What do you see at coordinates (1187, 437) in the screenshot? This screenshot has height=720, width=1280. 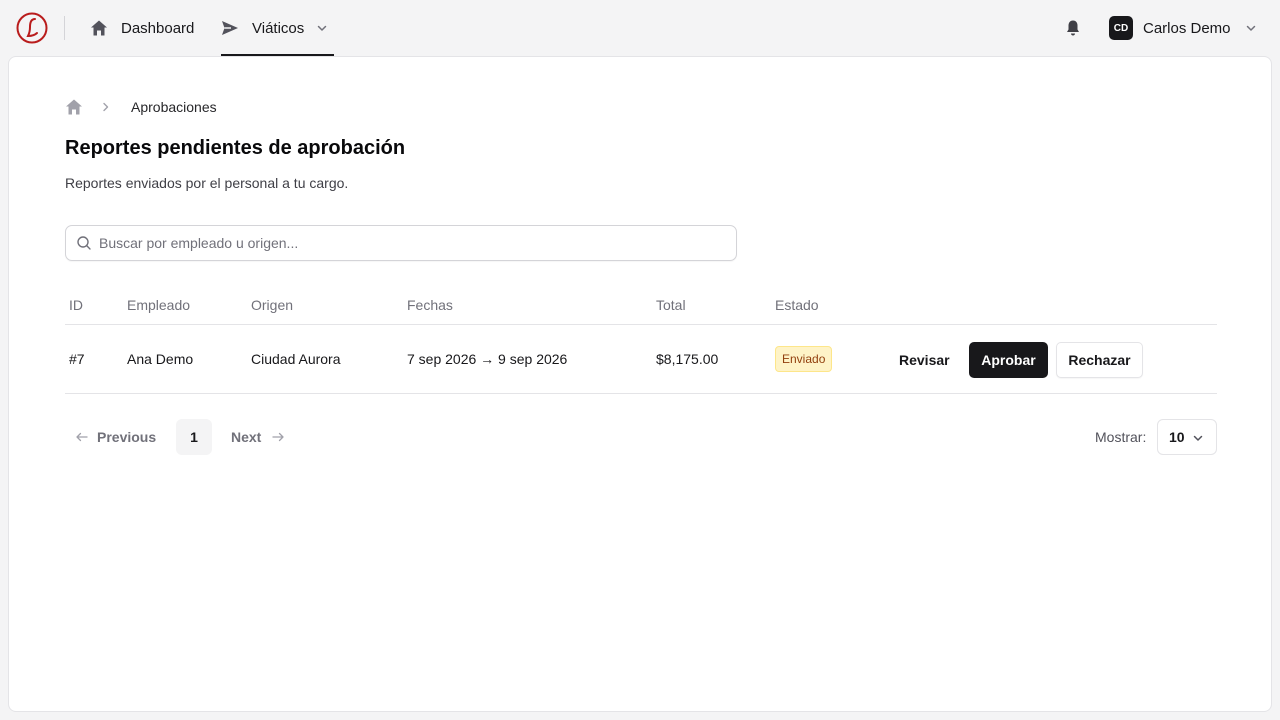 I see `page-size-select: 10` at bounding box center [1187, 437].